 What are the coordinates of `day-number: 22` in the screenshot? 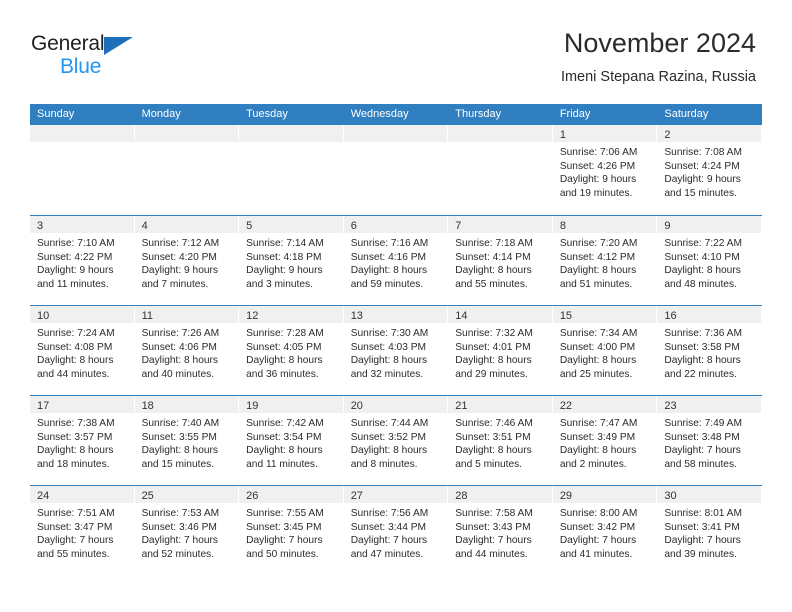 It's located at (566, 406).